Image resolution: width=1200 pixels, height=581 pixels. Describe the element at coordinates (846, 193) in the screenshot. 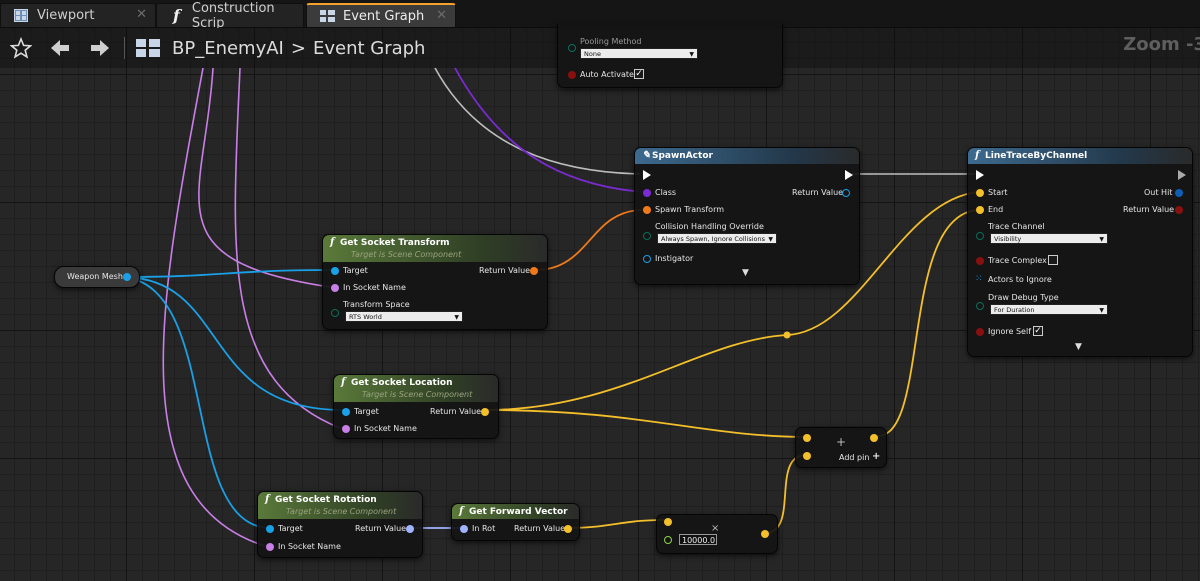

I see `object-out-pin` at that location.